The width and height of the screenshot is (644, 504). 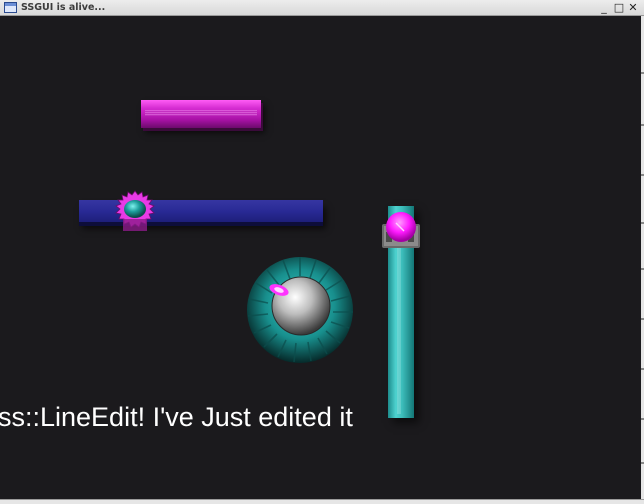 I want to click on line-edit-text: ss::LineEdit! I've Just edited it, so click(x=259, y=417).